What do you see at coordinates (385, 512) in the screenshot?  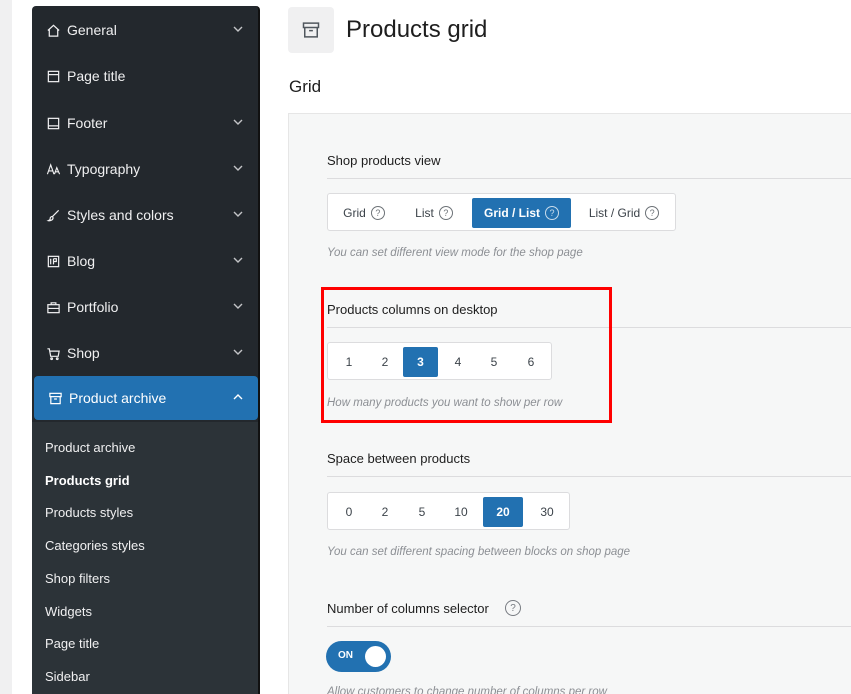 I see `spacing-option-2: 2` at bounding box center [385, 512].